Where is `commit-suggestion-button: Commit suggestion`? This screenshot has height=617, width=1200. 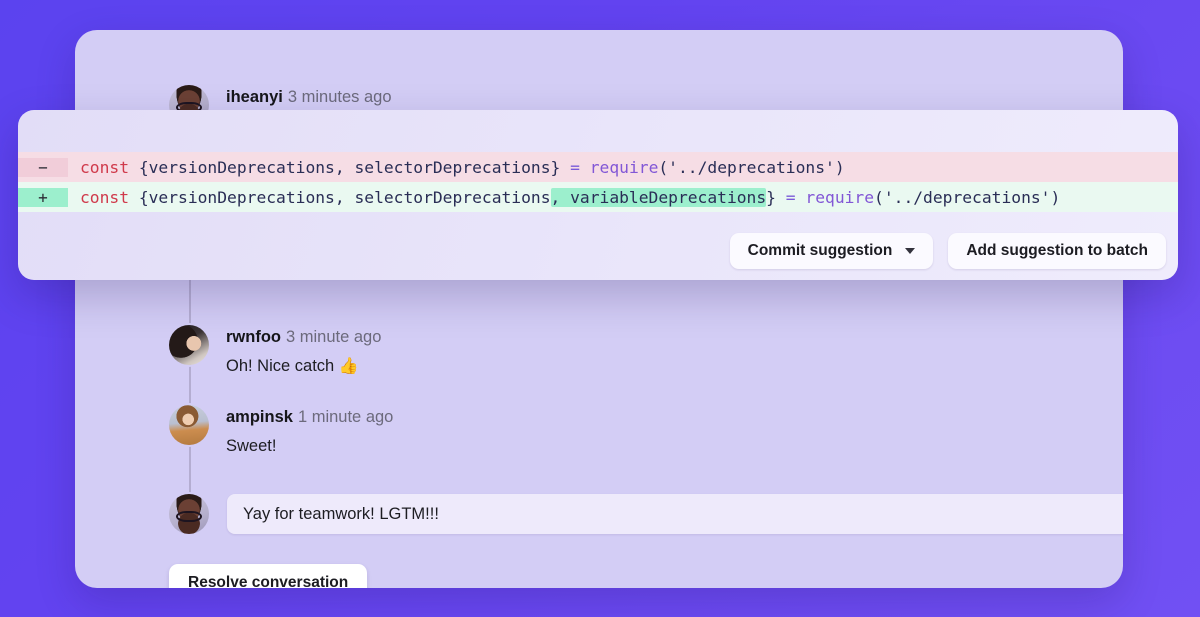
commit-suggestion-button: Commit suggestion is located at coordinates (831, 251).